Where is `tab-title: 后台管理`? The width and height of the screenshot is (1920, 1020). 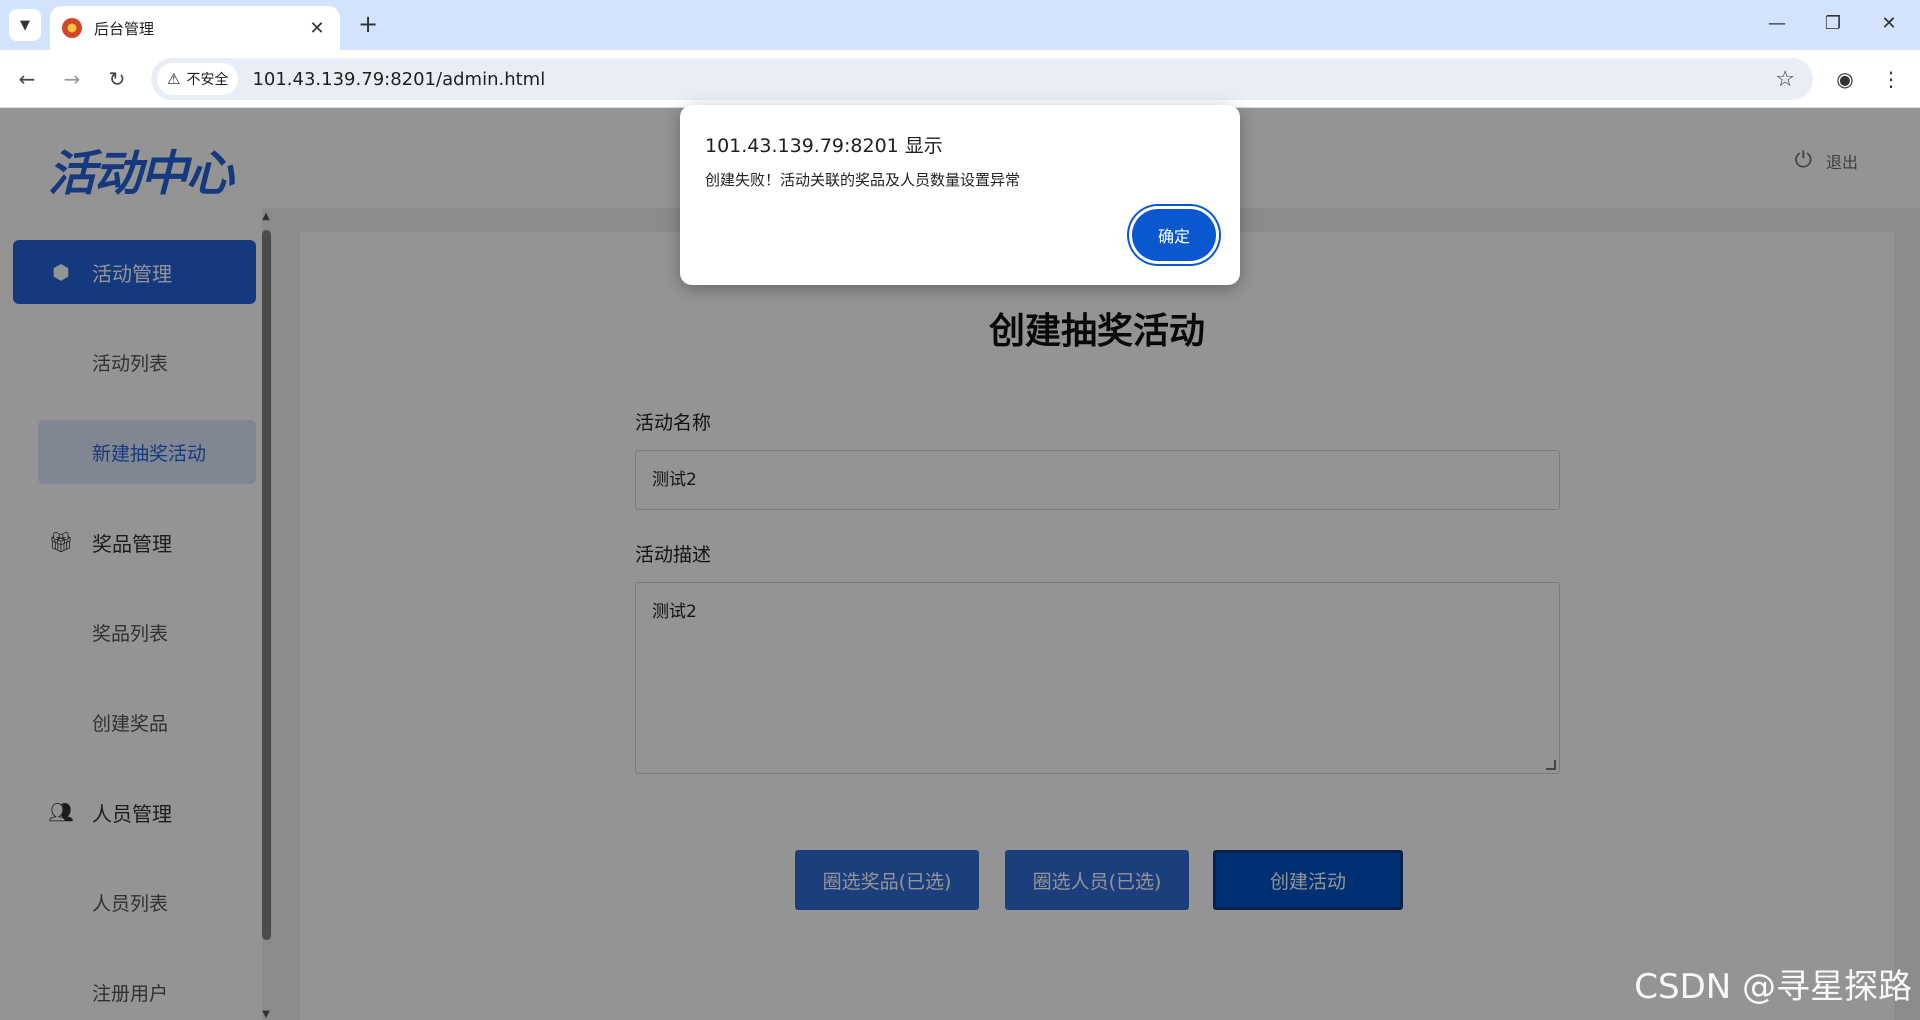
tab-title: 后台管理 is located at coordinates (124, 28).